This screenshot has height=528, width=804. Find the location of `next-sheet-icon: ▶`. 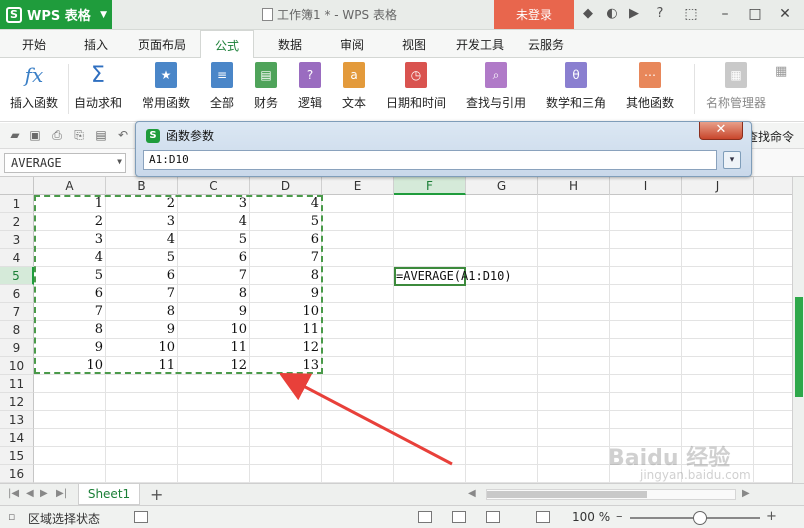

next-sheet-icon: ▶ is located at coordinates (44, 493).